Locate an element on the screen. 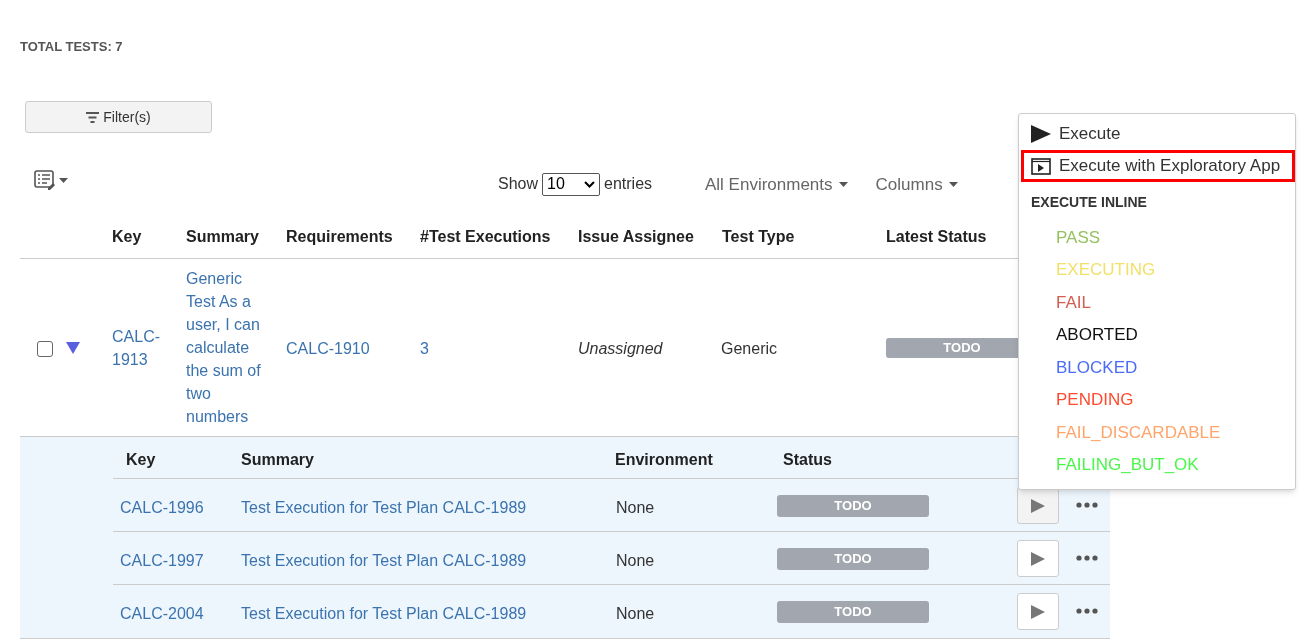  column-header: Test Type is located at coordinates (758, 237).